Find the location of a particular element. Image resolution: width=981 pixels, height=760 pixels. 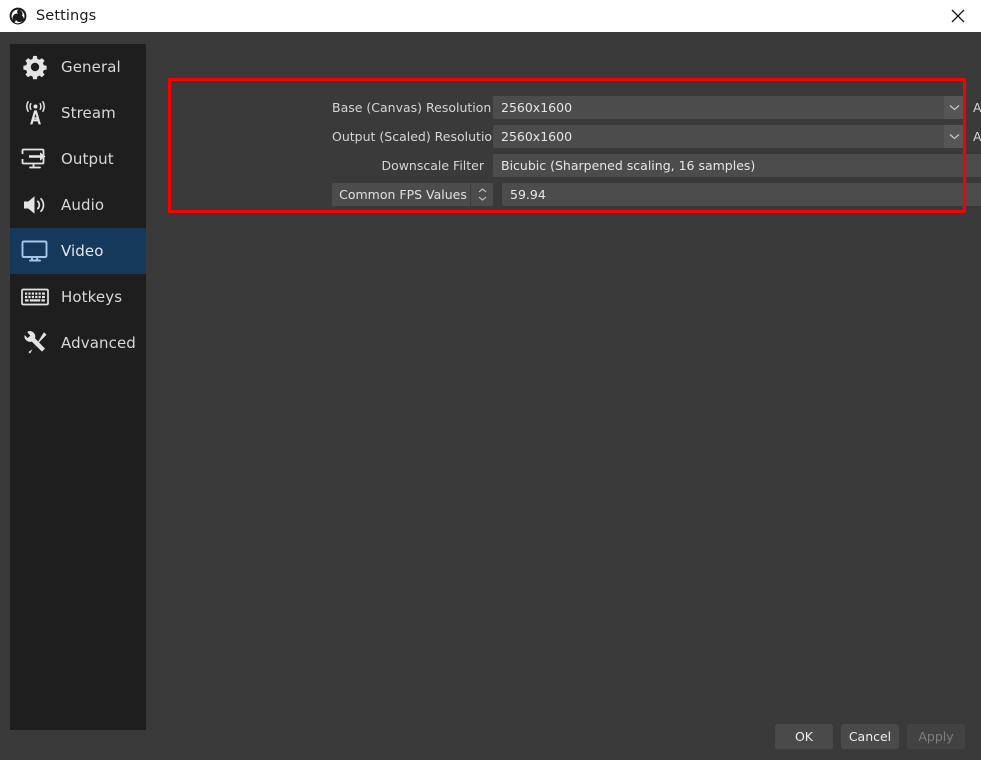

fps-mode-label: Common FPS Values is located at coordinates (403, 194).